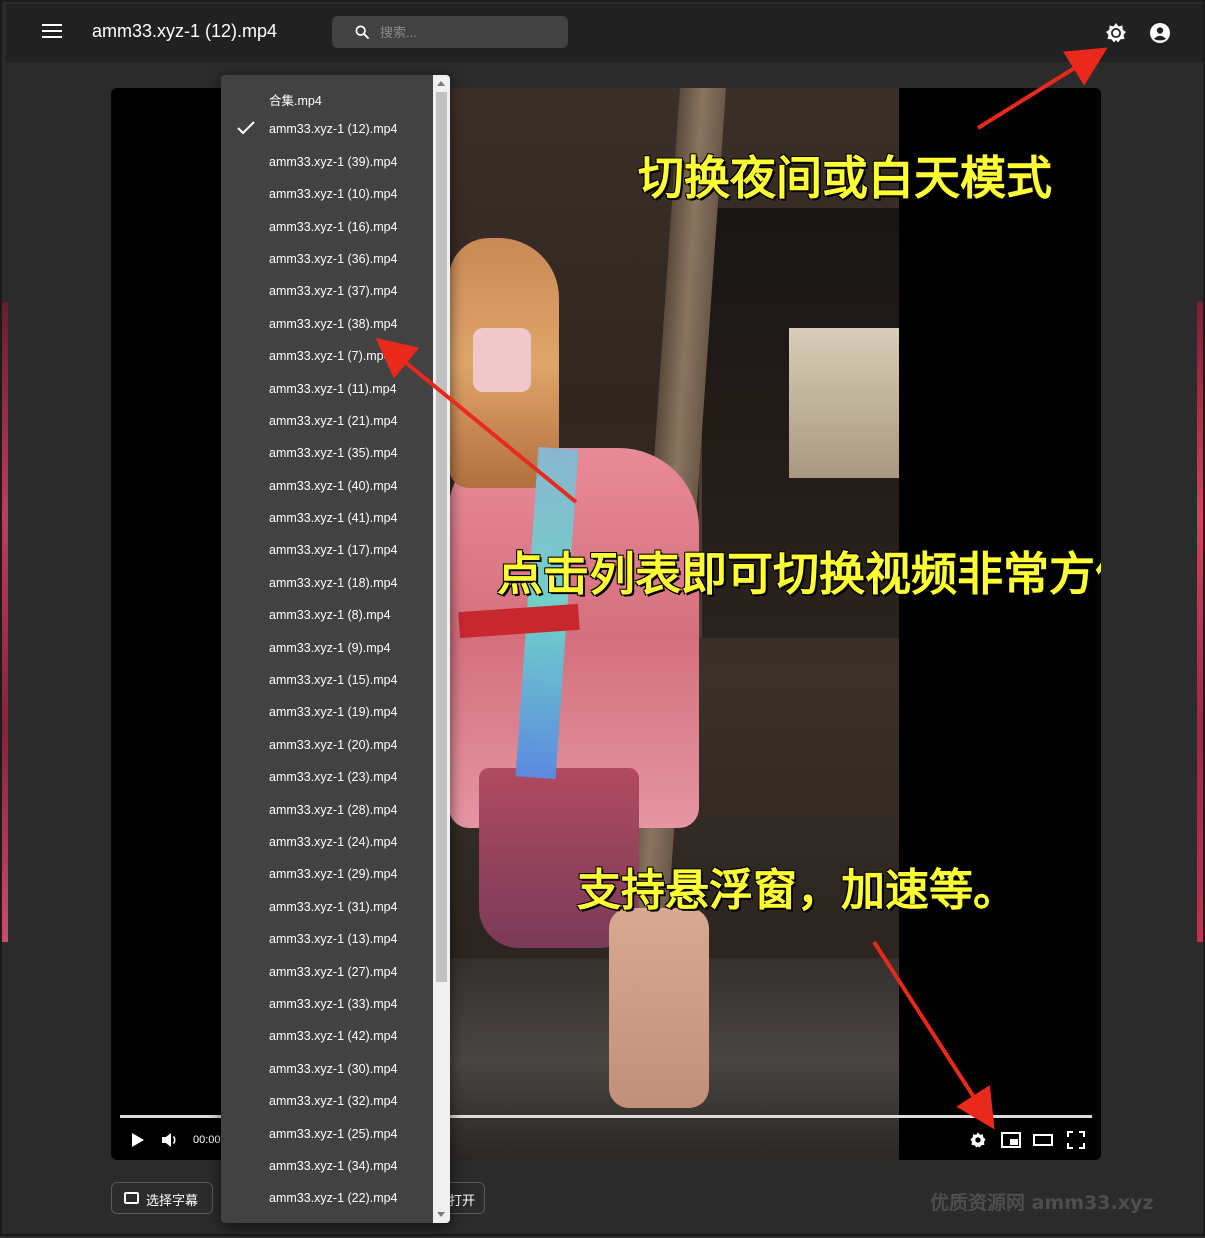 Image resolution: width=1205 pixels, height=1238 pixels. Describe the element at coordinates (604, 33) in the screenshot. I see `app-bar: amm33.xyz-1 (12).mp4` at that location.